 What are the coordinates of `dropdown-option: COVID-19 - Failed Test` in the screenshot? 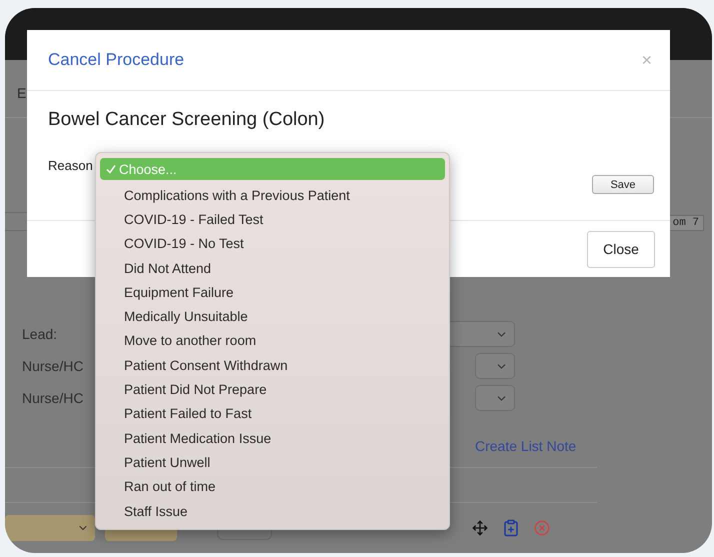 It's located at (272, 219).